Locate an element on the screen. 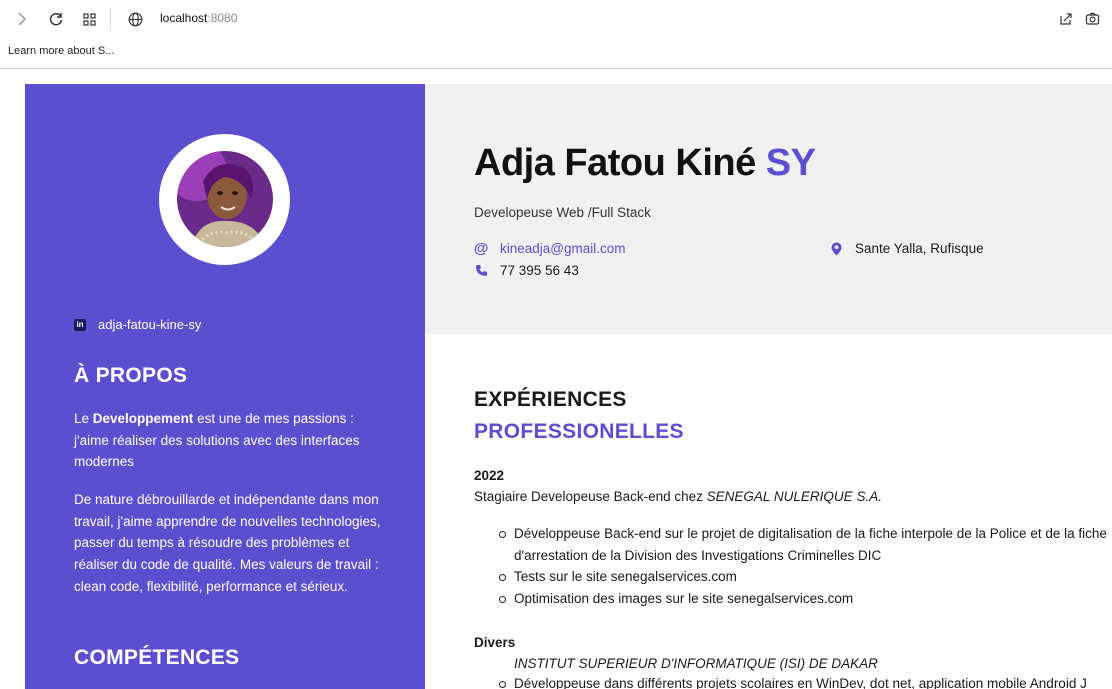 The image size is (1112, 689). at-icon: @ is located at coordinates (481, 248).